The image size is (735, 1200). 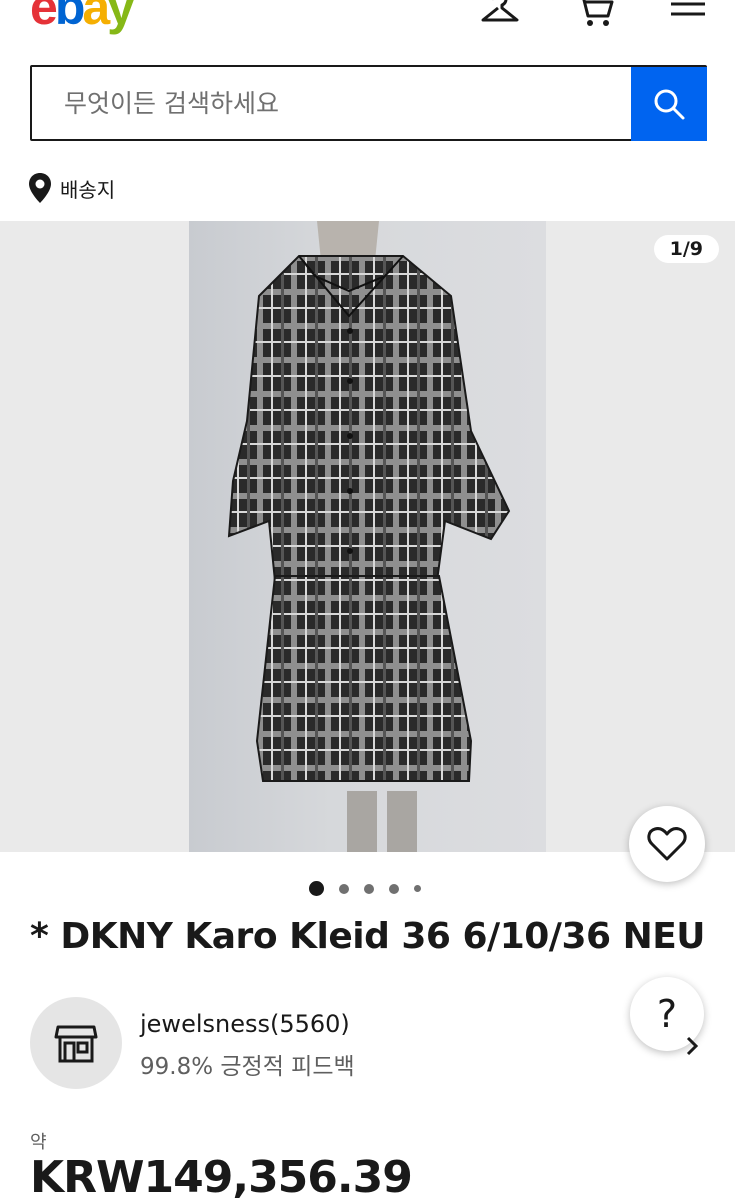 I want to click on ship-to-label: 배송지, so click(x=88, y=189).